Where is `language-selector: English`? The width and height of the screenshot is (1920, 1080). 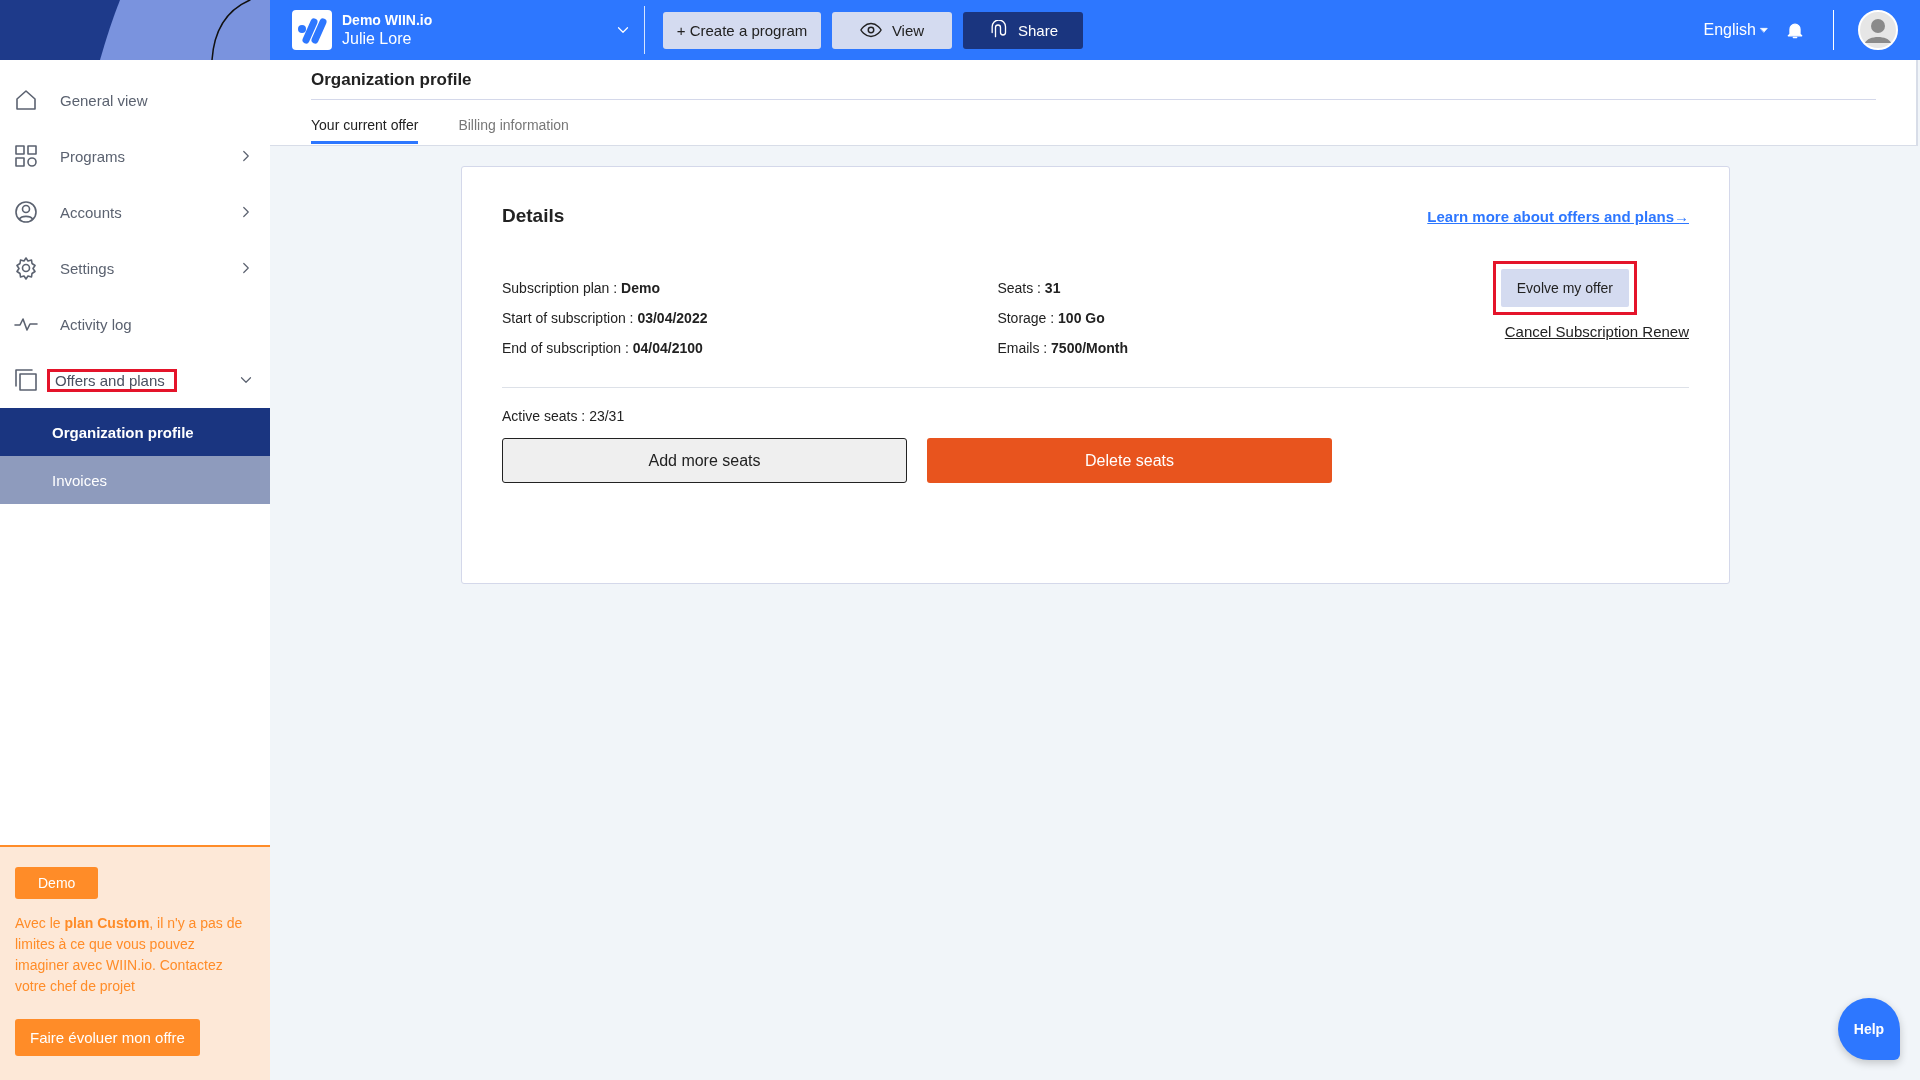 language-selector: English is located at coordinates (1736, 30).